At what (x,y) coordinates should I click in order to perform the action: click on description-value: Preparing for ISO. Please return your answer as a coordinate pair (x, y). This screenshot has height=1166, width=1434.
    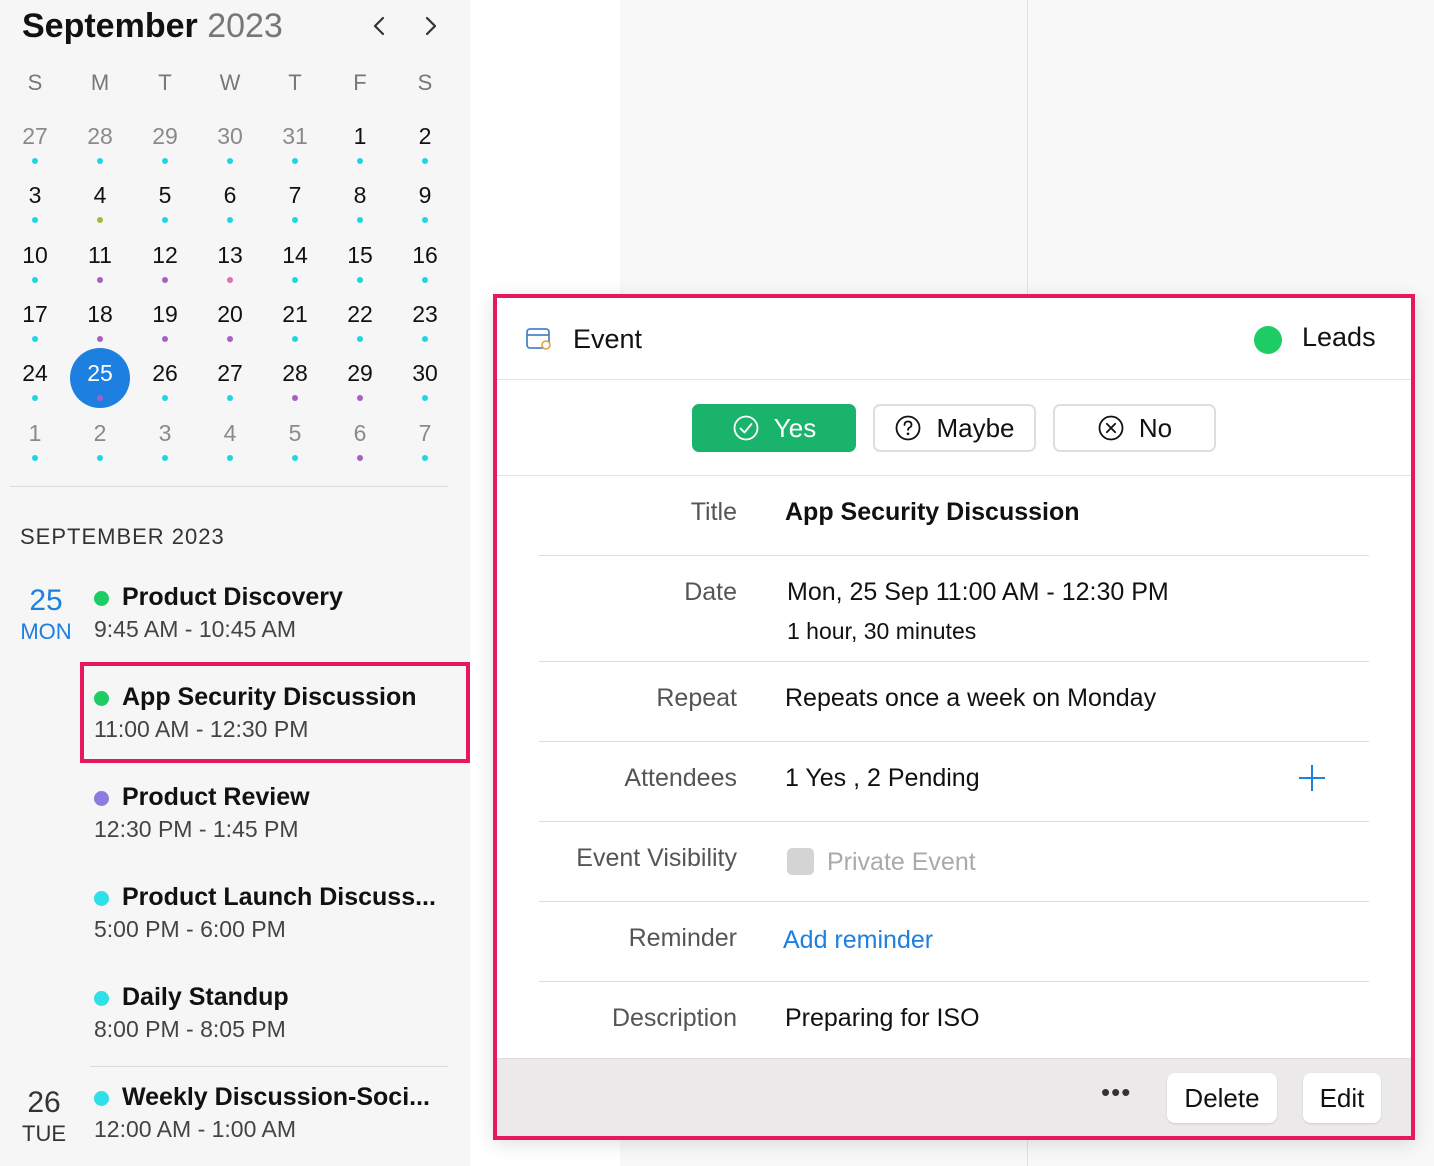
    Looking at the image, I should click on (882, 1018).